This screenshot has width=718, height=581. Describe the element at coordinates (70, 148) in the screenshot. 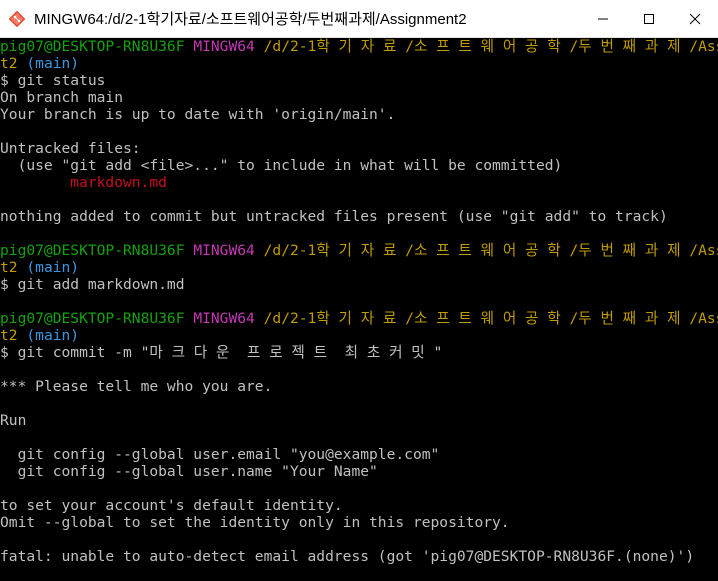

I see `output-line: Untracked files:` at that location.